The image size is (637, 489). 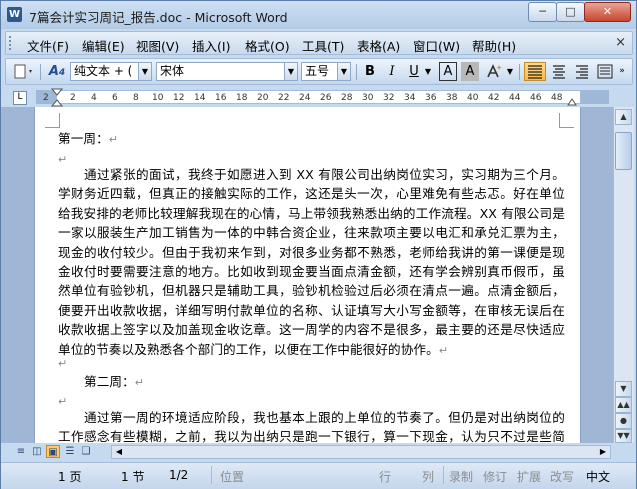 What do you see at coordinates (603, 452) in the screenshot?
I see `scroll-right-icon: ▶` at bounding box center [603, 452].